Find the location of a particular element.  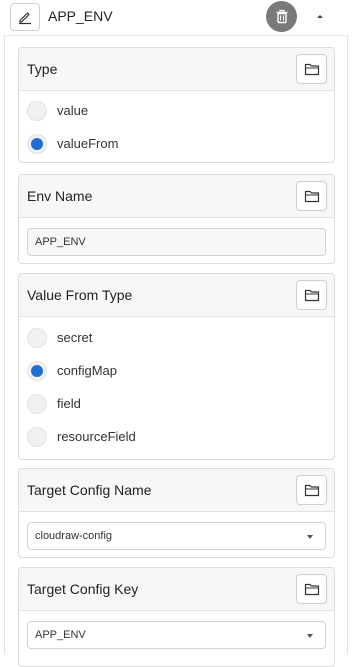

value-from-option-configmap: configMap is located at coordinates (176, 371).